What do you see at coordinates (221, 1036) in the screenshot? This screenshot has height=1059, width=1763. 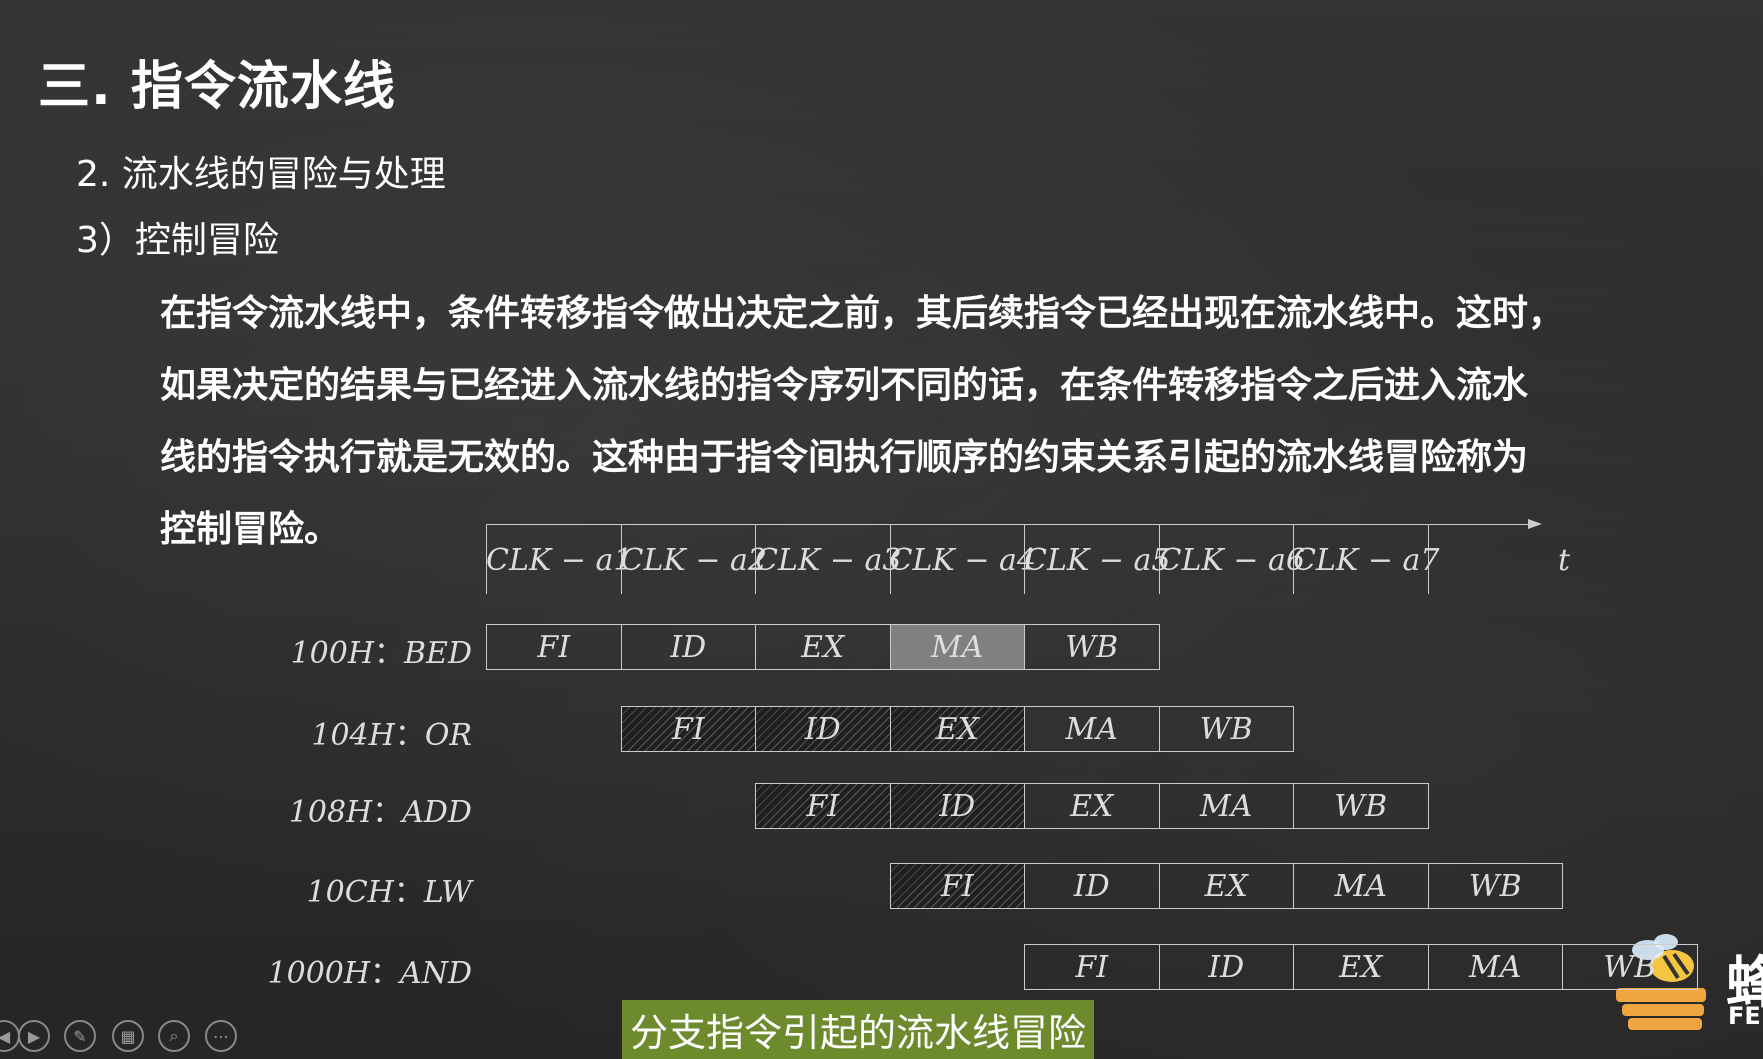 I see `more-icon: ⋯` at bounding box center [221, 1036].